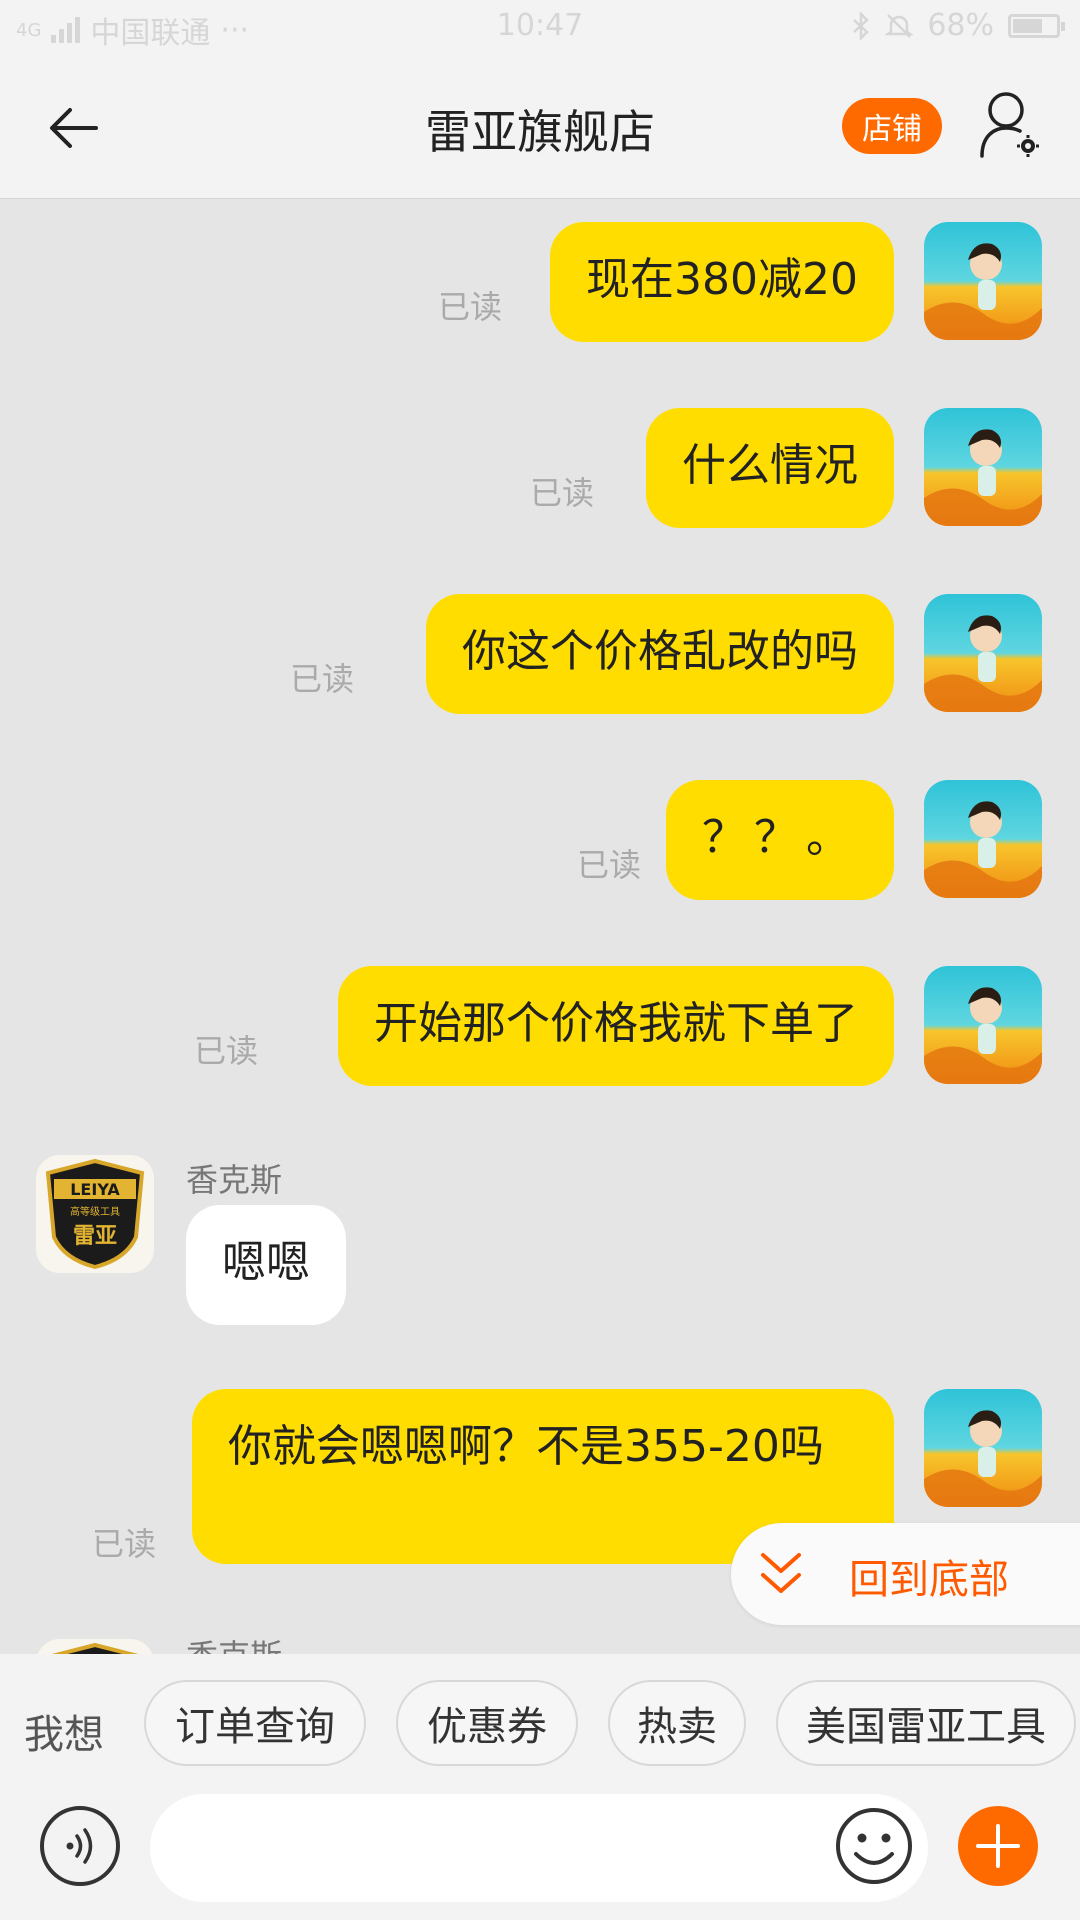 The height and width of the screenshot is (1920, 1080). I want to click on double-chevron-down-icon, so click(781, 1573).